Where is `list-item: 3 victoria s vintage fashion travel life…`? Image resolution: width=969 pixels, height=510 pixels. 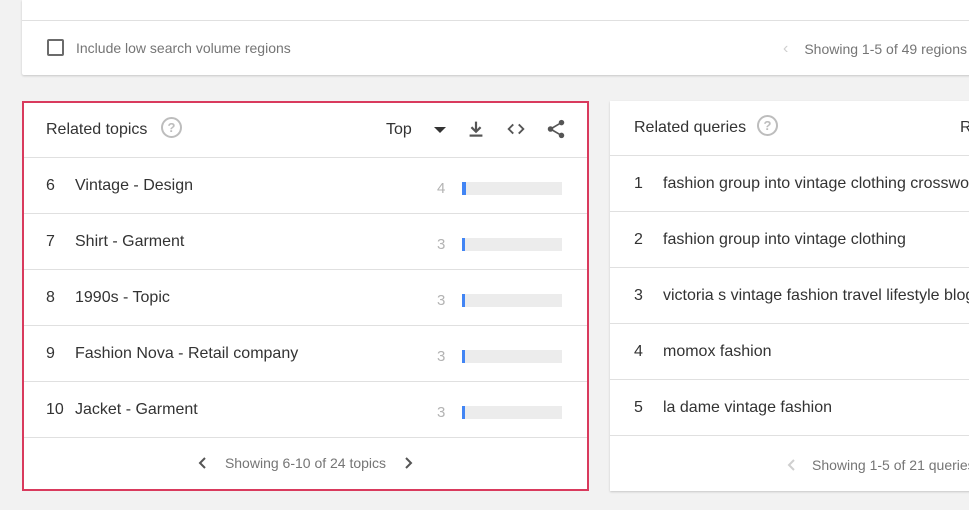
list-item: 3 victoria s vintage fashion travel life… is located at coordinates (789, 296).